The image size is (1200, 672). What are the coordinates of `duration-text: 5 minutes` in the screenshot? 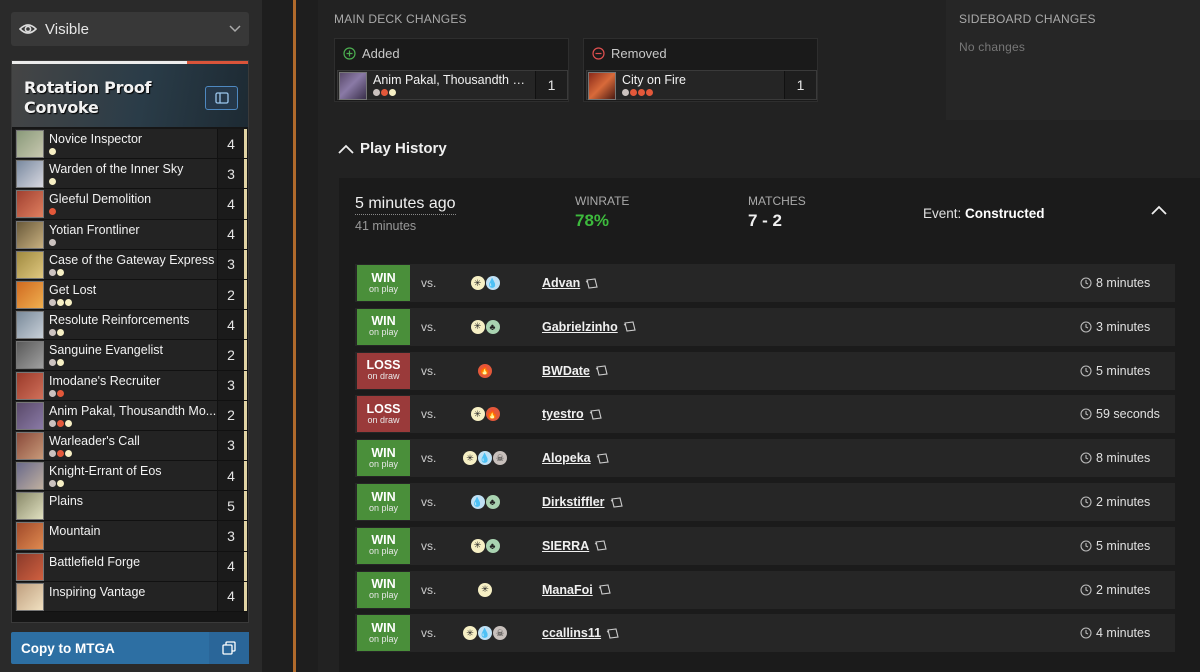 It's located at (1123, 545).